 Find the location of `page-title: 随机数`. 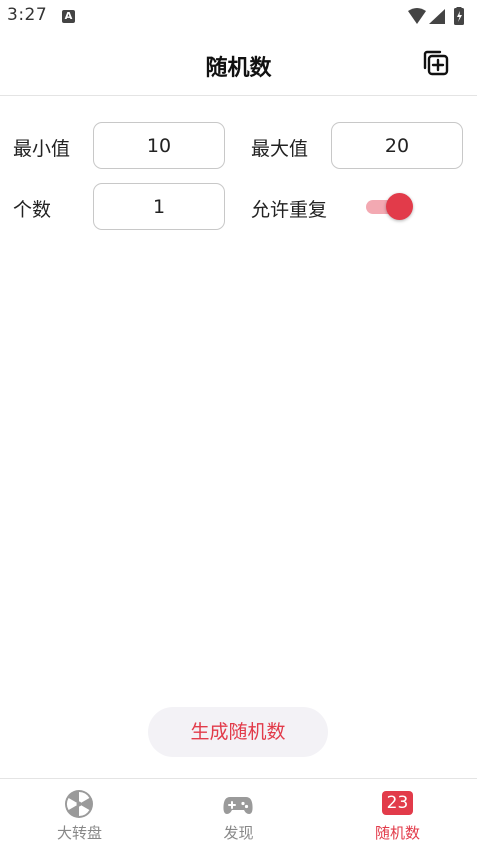

page-title: 随机数 is located at coordinates (238, 68).